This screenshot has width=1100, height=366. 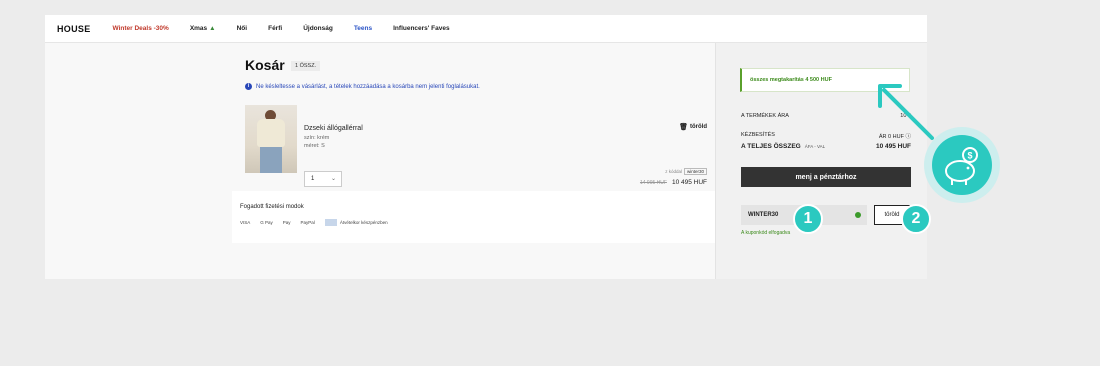 What do you see at coordinates (265, 65) in the screenshot?
I see `cart-title: Kosár` at bounding box center [265, 65].